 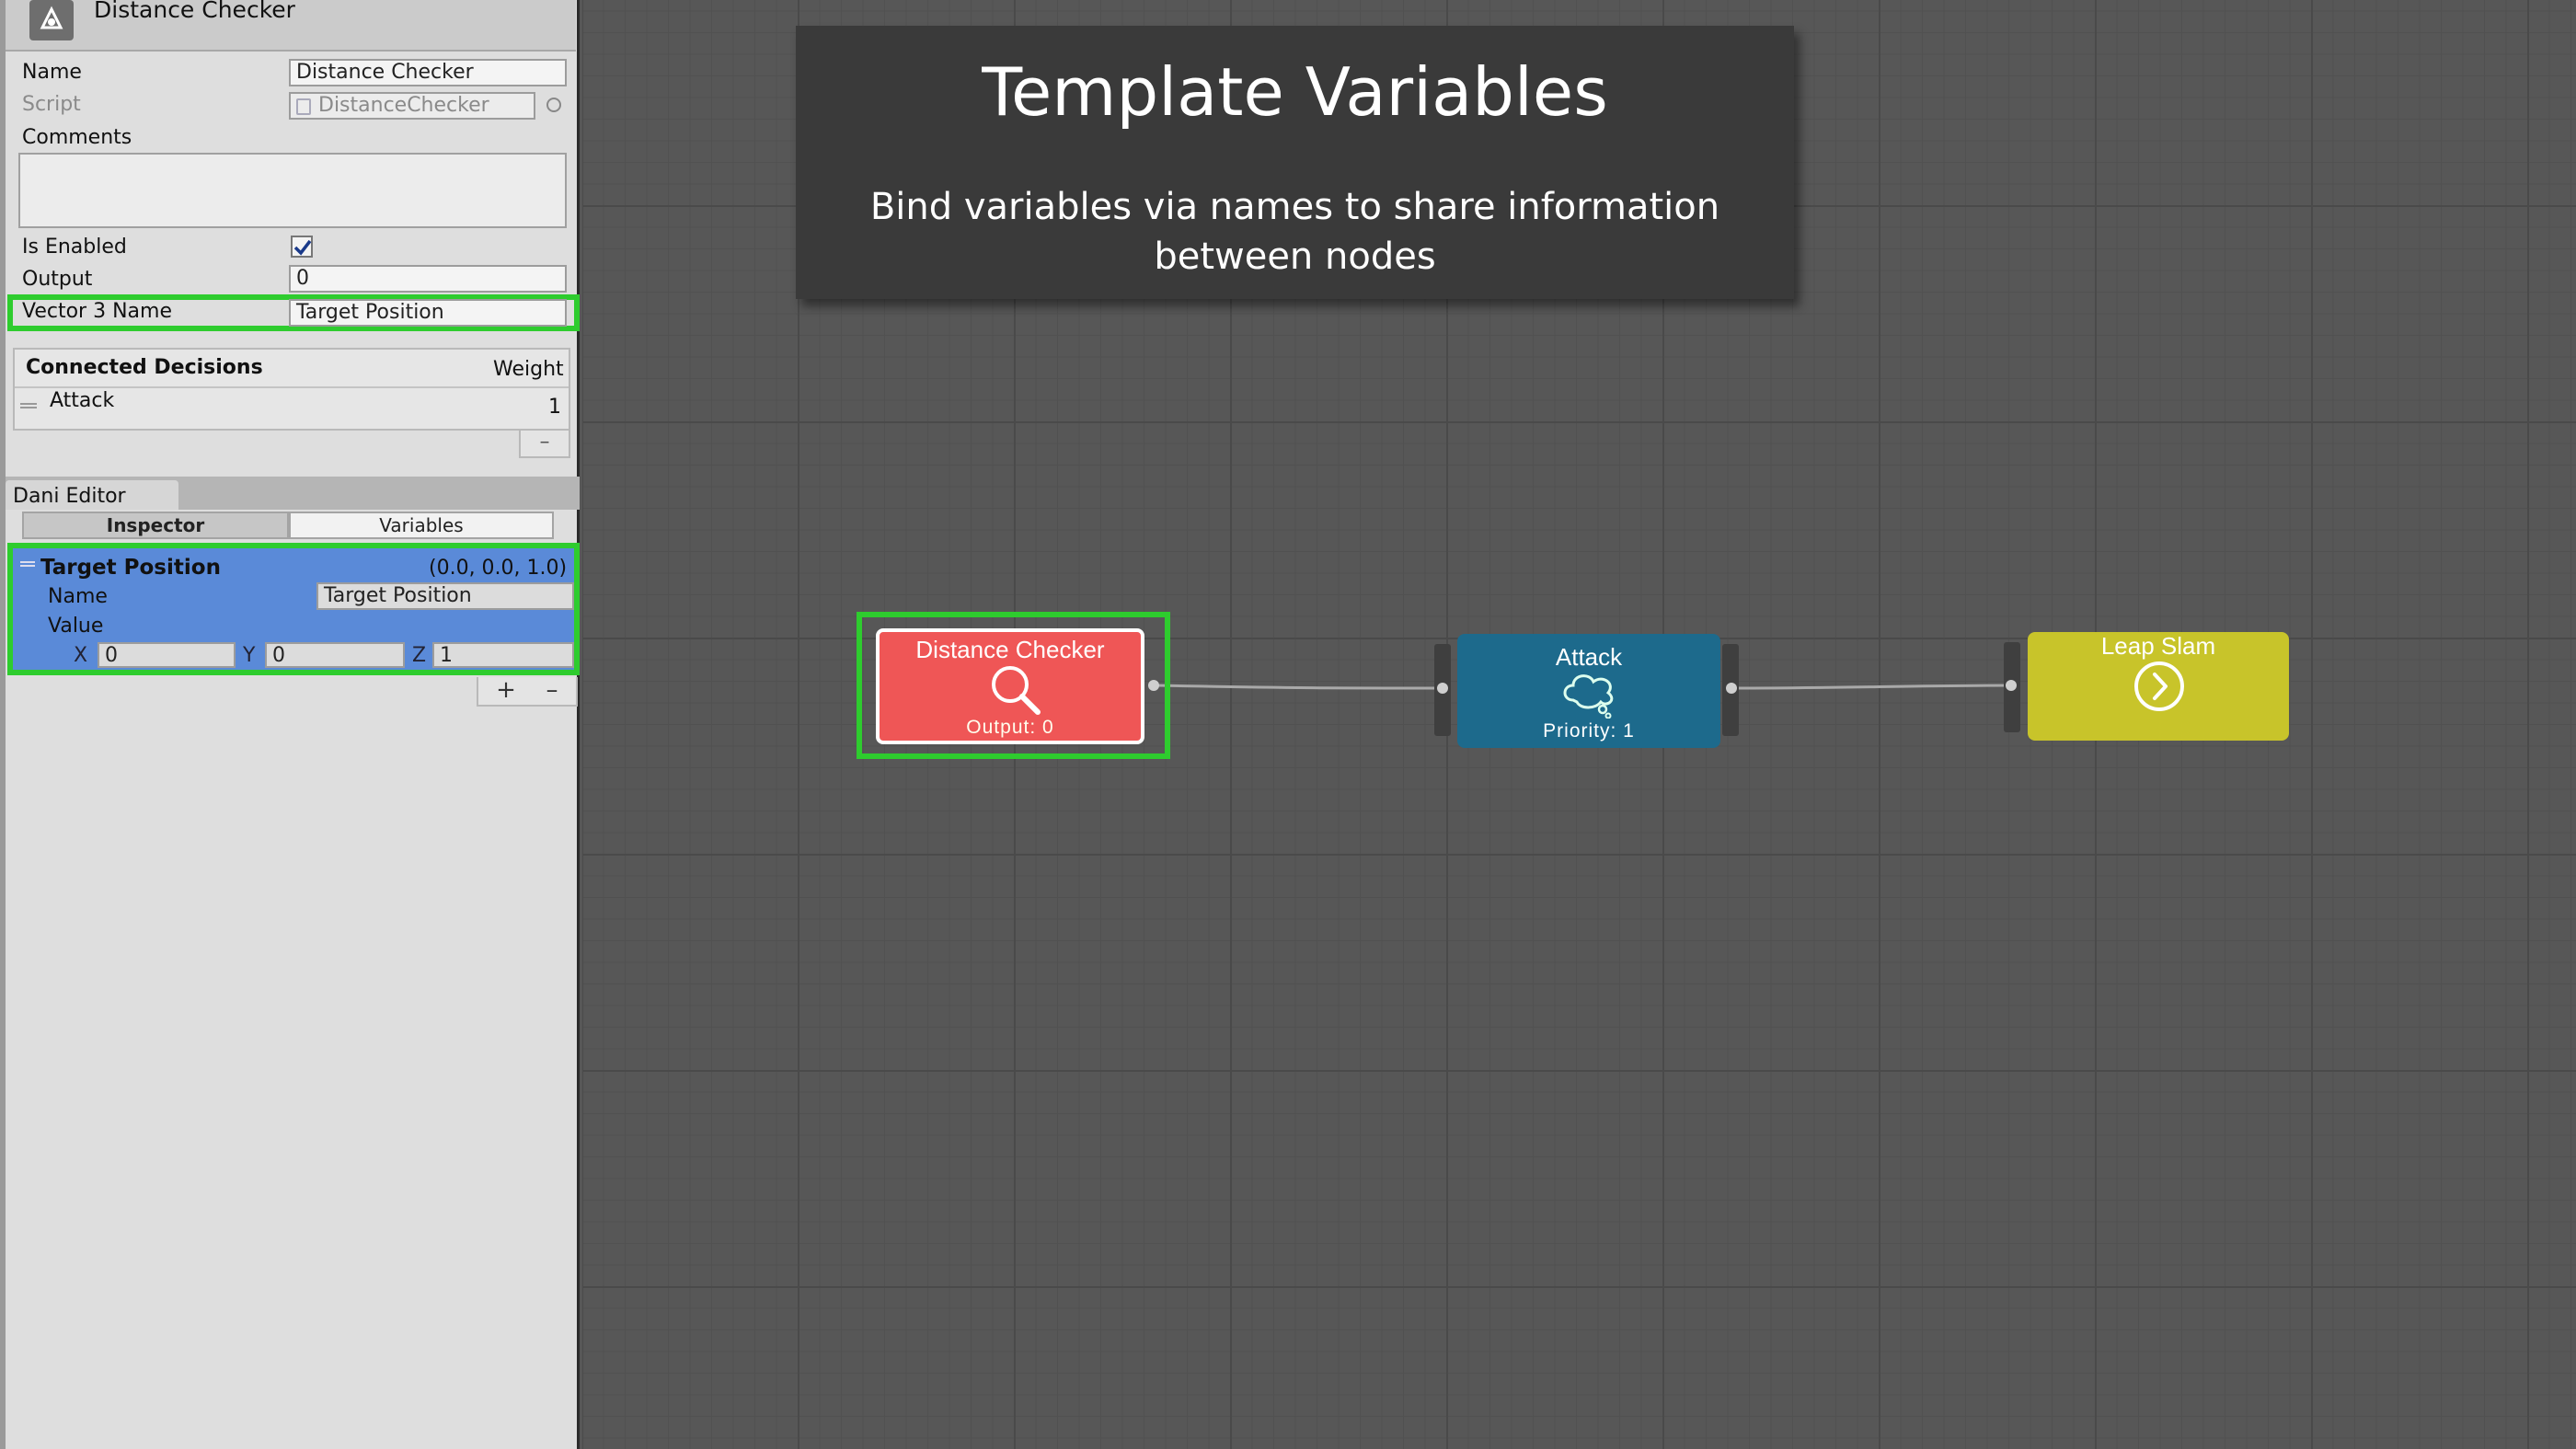 I want to click on magnifier-icon, so click(x=1016, y=690).